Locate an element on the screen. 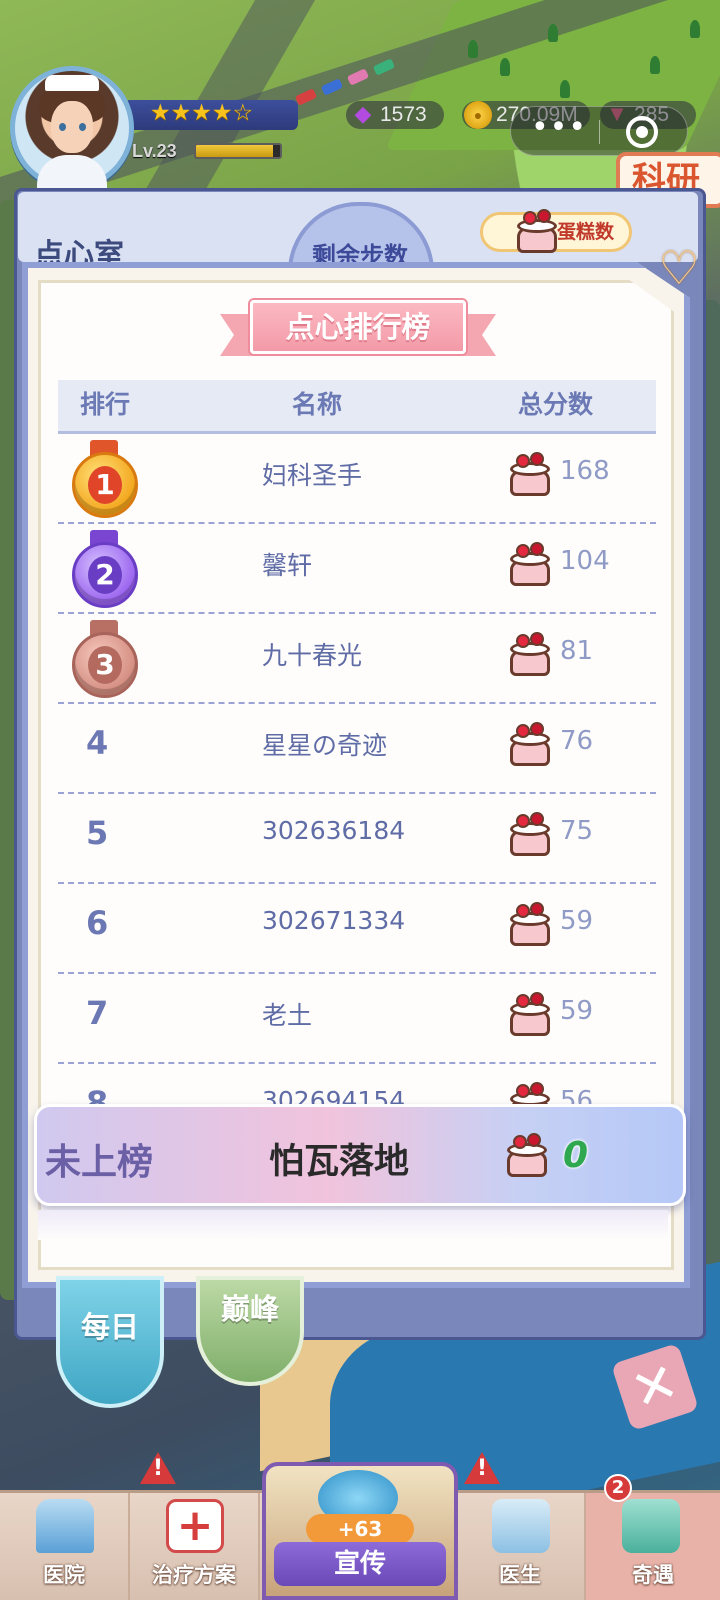 The height and width of the screenshot is (1600, 720). more-menu-button: ••• is located at coordinates (559, 131).